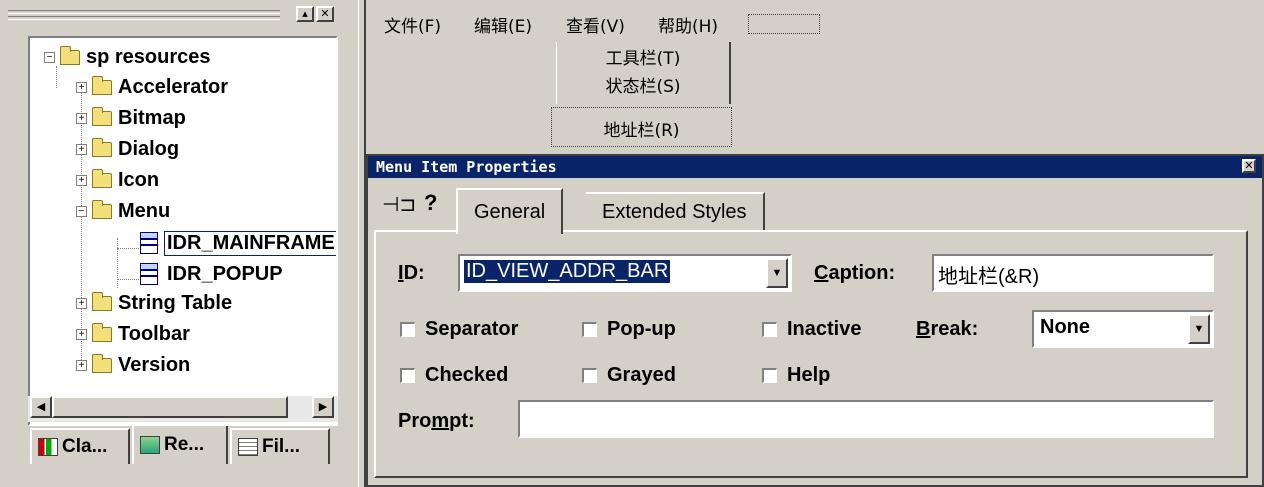  I want to click on scroll-right-arrow-icon: ▶, so click(323, 407).